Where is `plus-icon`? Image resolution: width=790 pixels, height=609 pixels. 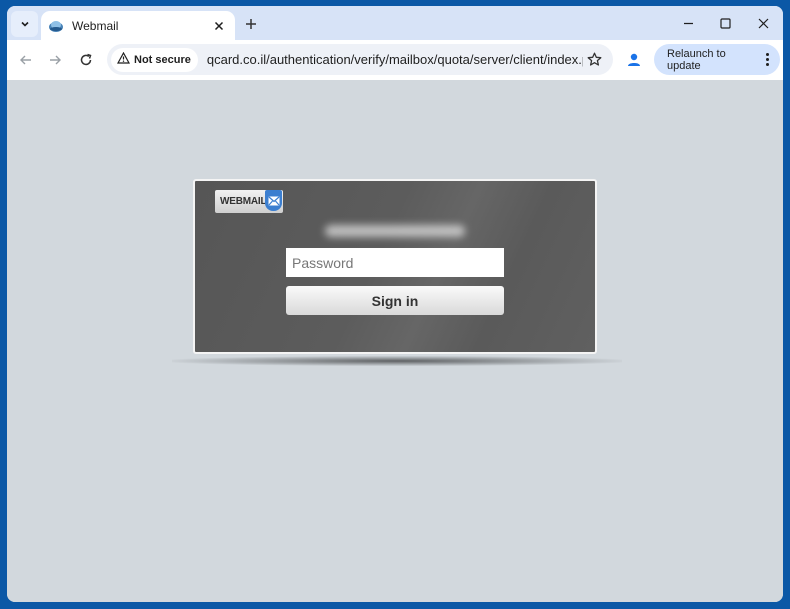
plus-icon is located at coordinates (251, 24).